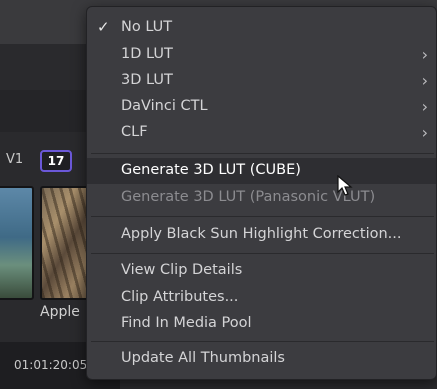  Describe the element at coordinates (17, 243) in the screenshot. I see `clip-thumbnail` at that location.